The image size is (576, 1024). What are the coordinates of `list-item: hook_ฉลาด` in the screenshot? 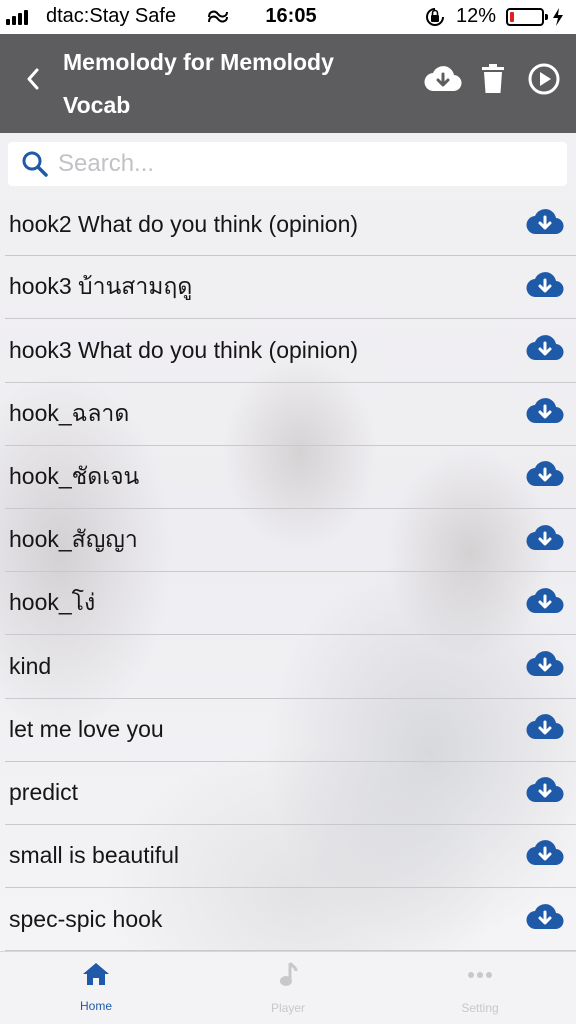 It's located at (290, 414).